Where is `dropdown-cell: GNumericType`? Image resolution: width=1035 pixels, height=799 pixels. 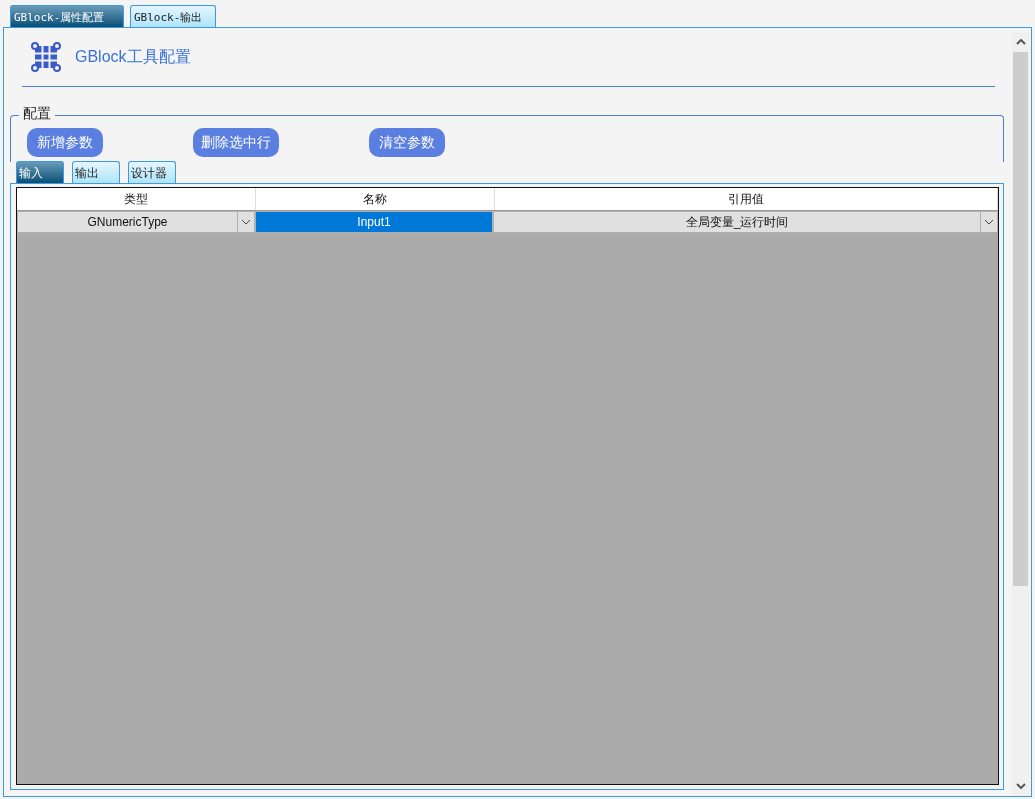
dropdown-cell: GNumericType is located at coordinates (136, 222).